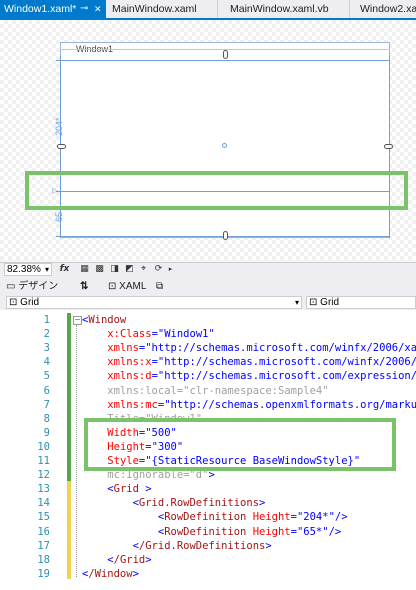  Describe the element at coordinates (43, 559) in the screenshot. I see `line-number: 18` at that location.